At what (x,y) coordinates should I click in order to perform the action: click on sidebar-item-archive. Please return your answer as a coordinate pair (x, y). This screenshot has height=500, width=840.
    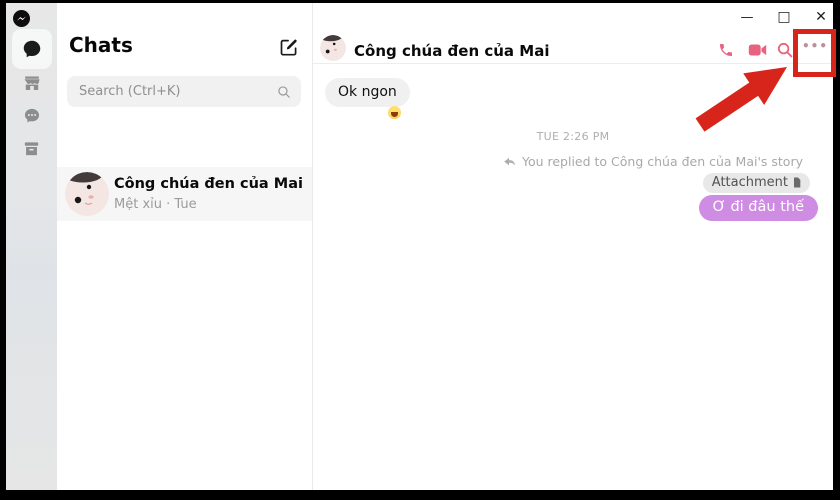
    Looking at the image, I should click on (32, 148).